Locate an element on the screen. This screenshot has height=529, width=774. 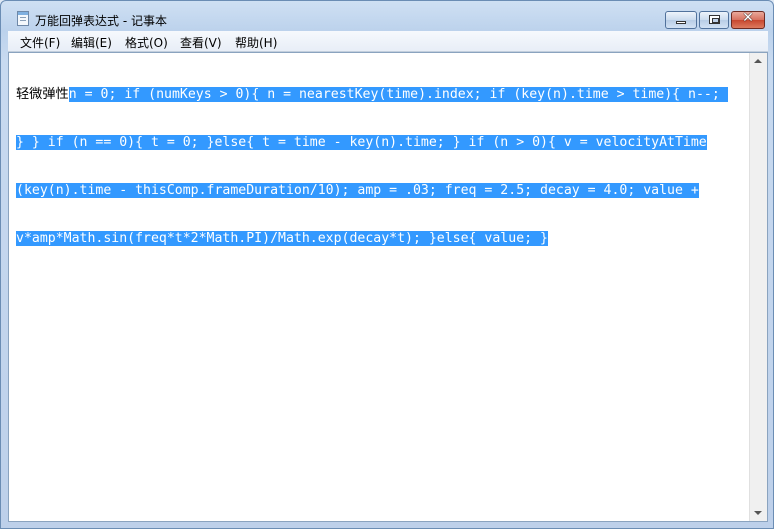
menu-format: 格式(O) is located at coordinates (146, 42).